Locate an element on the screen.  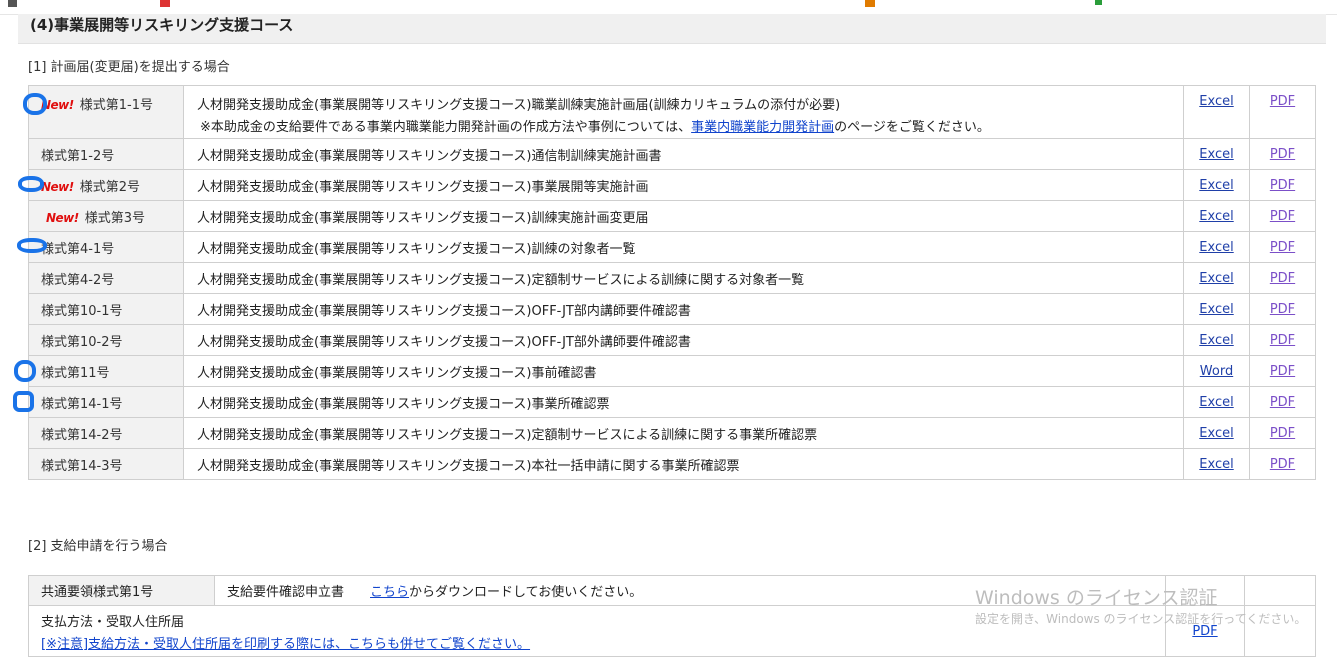
form-code: 様式第1-1号 is located at coordinates (116, 105).